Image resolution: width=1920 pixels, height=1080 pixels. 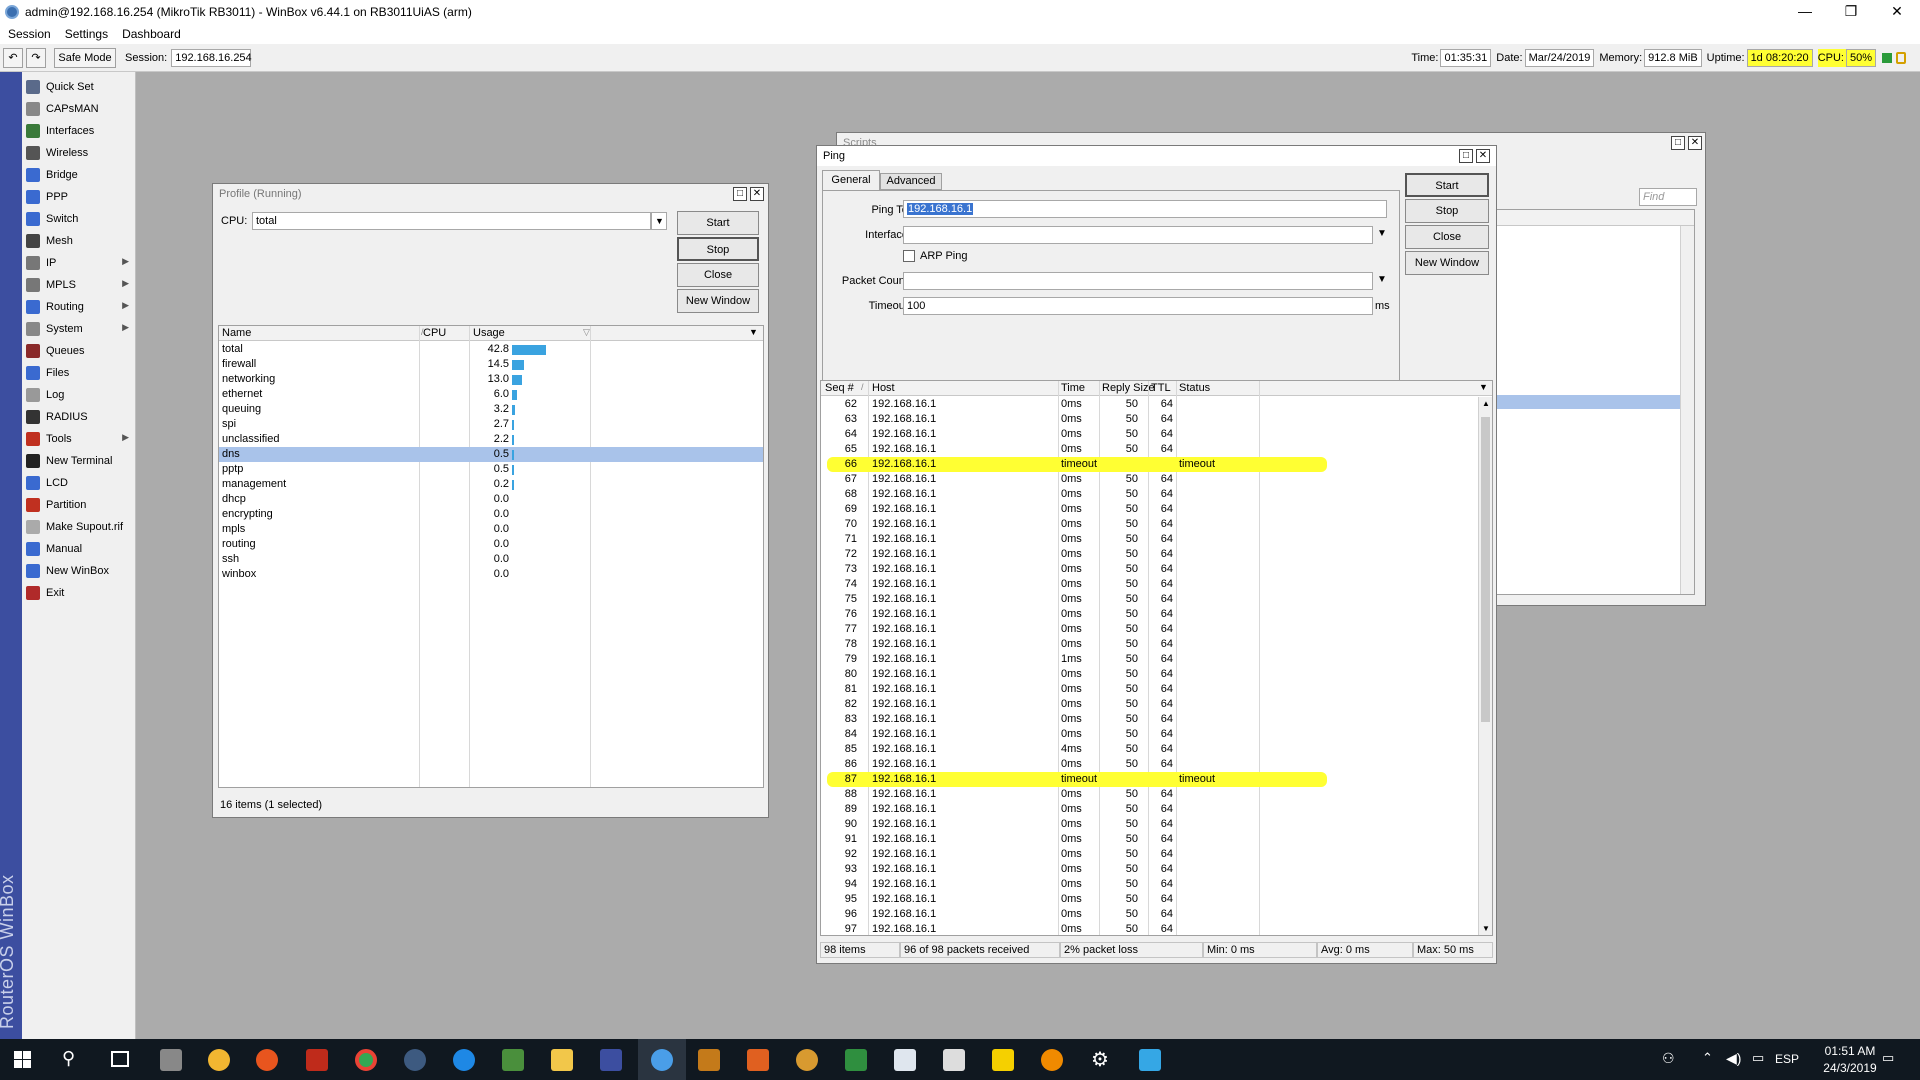 What do you see at coordinates (1150, 434) in the screenshot?
I see `table-row: 64 192.168.16.1 0ms 50 64` at bounding box center [1150, 434].